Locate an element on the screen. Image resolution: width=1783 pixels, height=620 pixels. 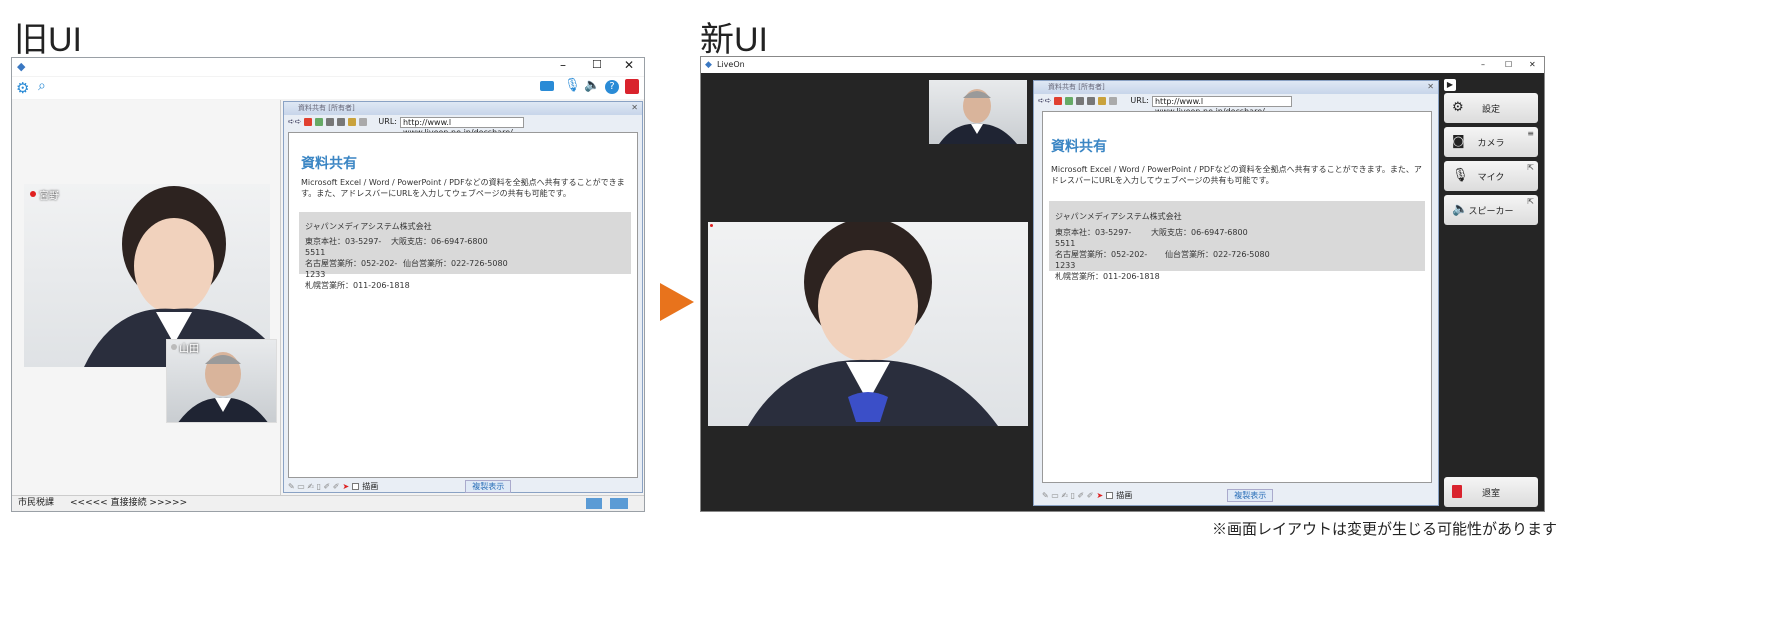
camera-label: カメラ is located at coordinates (1491, 143).